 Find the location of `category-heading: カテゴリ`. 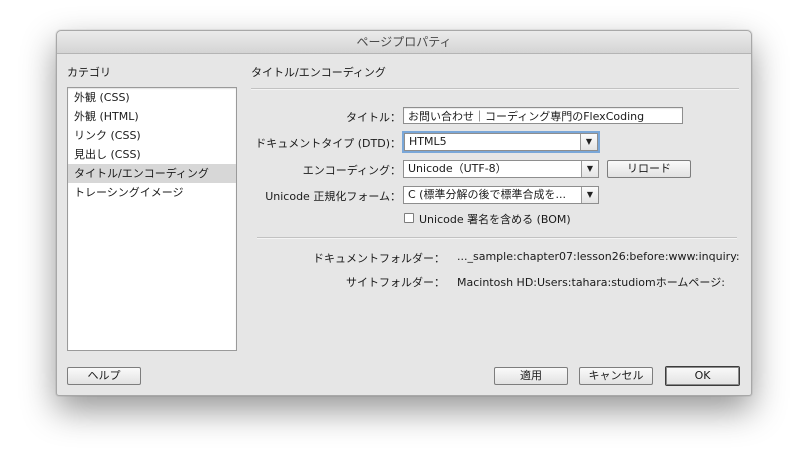

category-heading: カテゴリ is located at coordinates (89, 72).